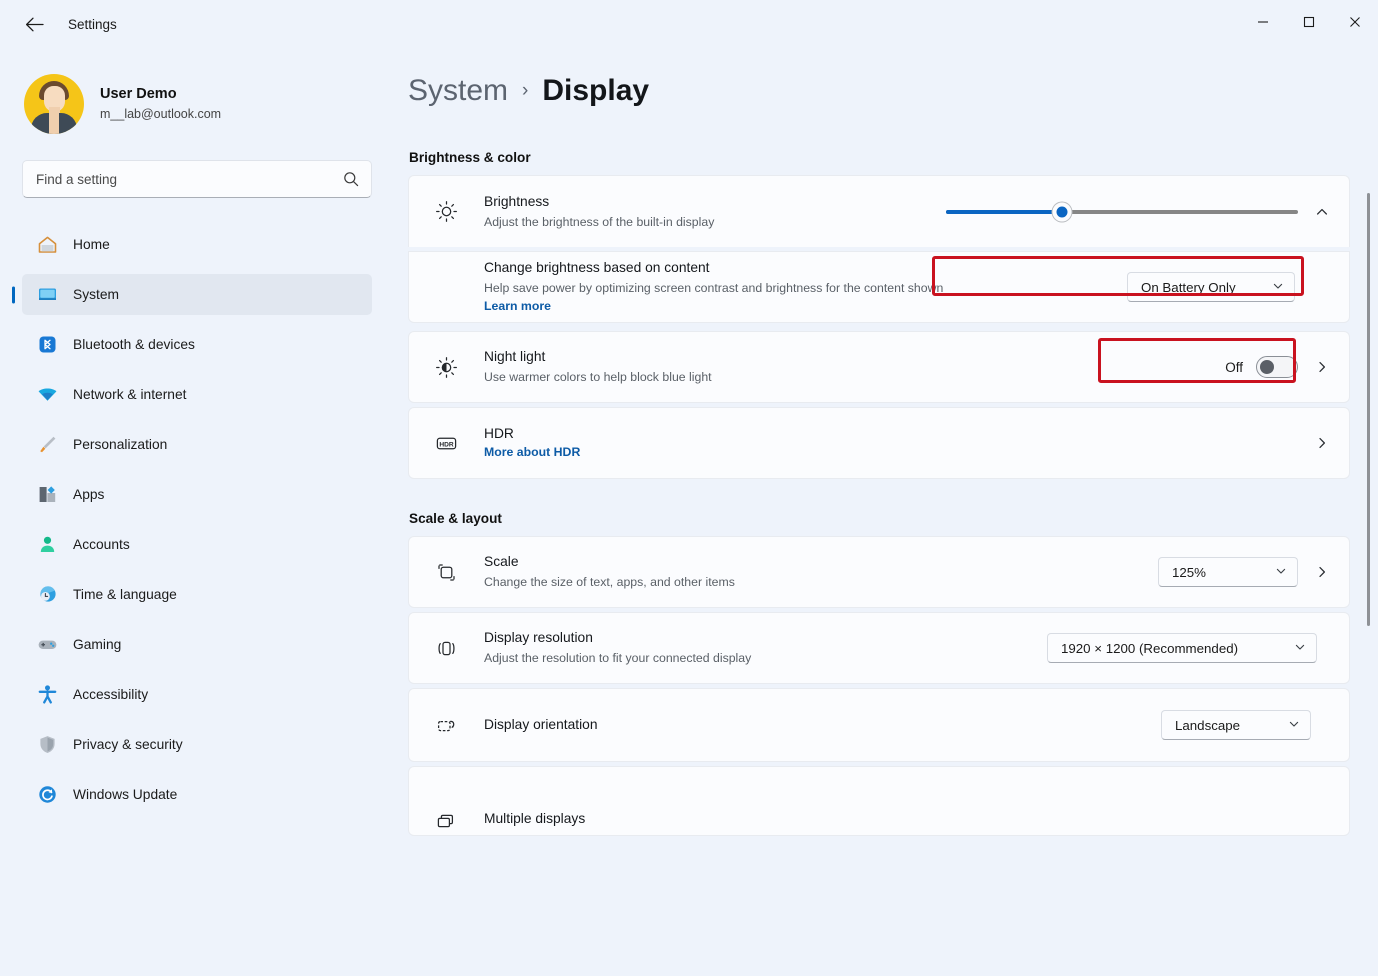 This screenshot has width=1378, height=976. I want to click on avatar, so click(54, 104).